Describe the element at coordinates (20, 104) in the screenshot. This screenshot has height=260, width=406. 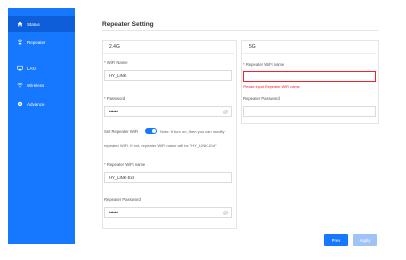
I see `gear-icon` at that location.